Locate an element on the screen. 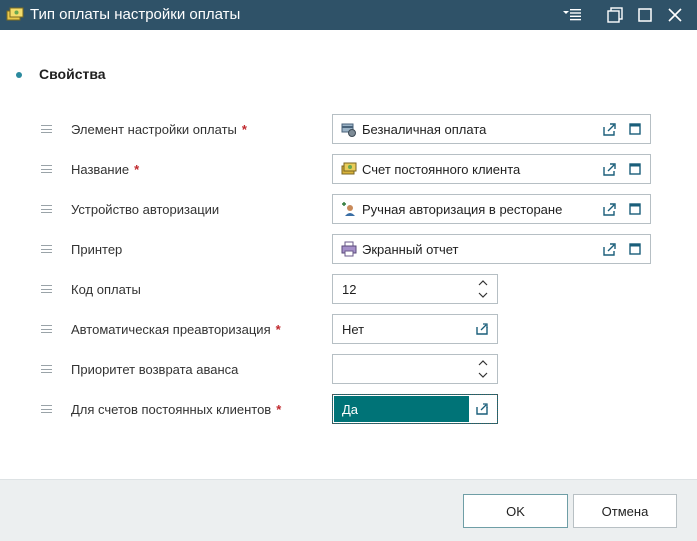 The width and height of the screenshot is (697, 541). close-button is located at coordinates (675, 15).